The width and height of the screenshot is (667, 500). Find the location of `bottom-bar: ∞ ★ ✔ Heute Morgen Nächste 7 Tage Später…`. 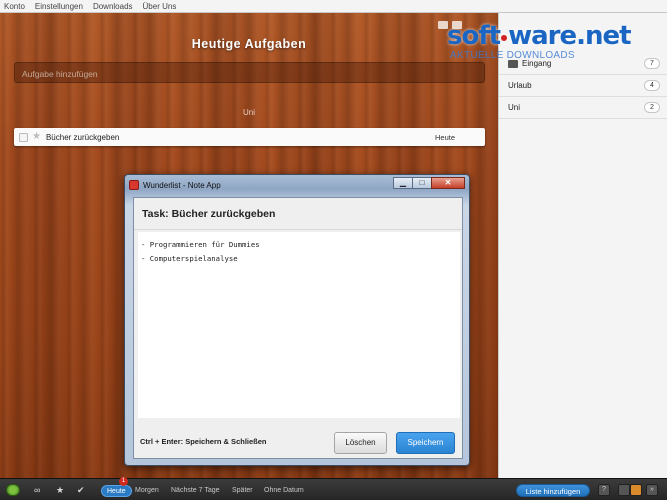

bottom-bar: ∞ ★ ✔ Heute Morgen Nächste 7 Tage Später… is located at coordinates (333, 489).